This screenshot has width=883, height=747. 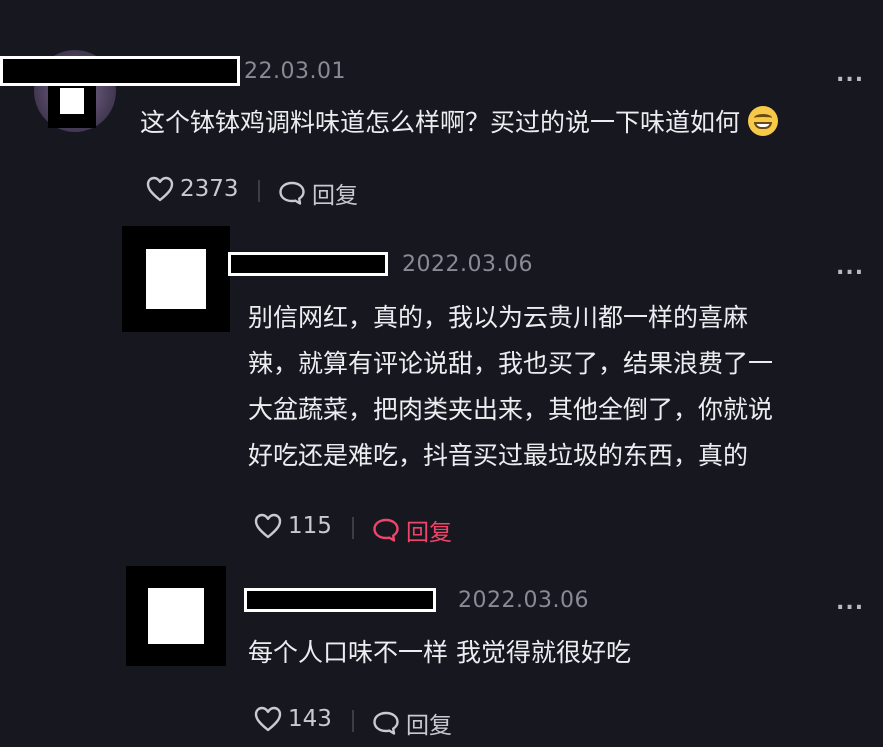 I want to click on comment-text-line: 每个人口味不一样 我觉得就很好吃, so click(x=439, y=652).